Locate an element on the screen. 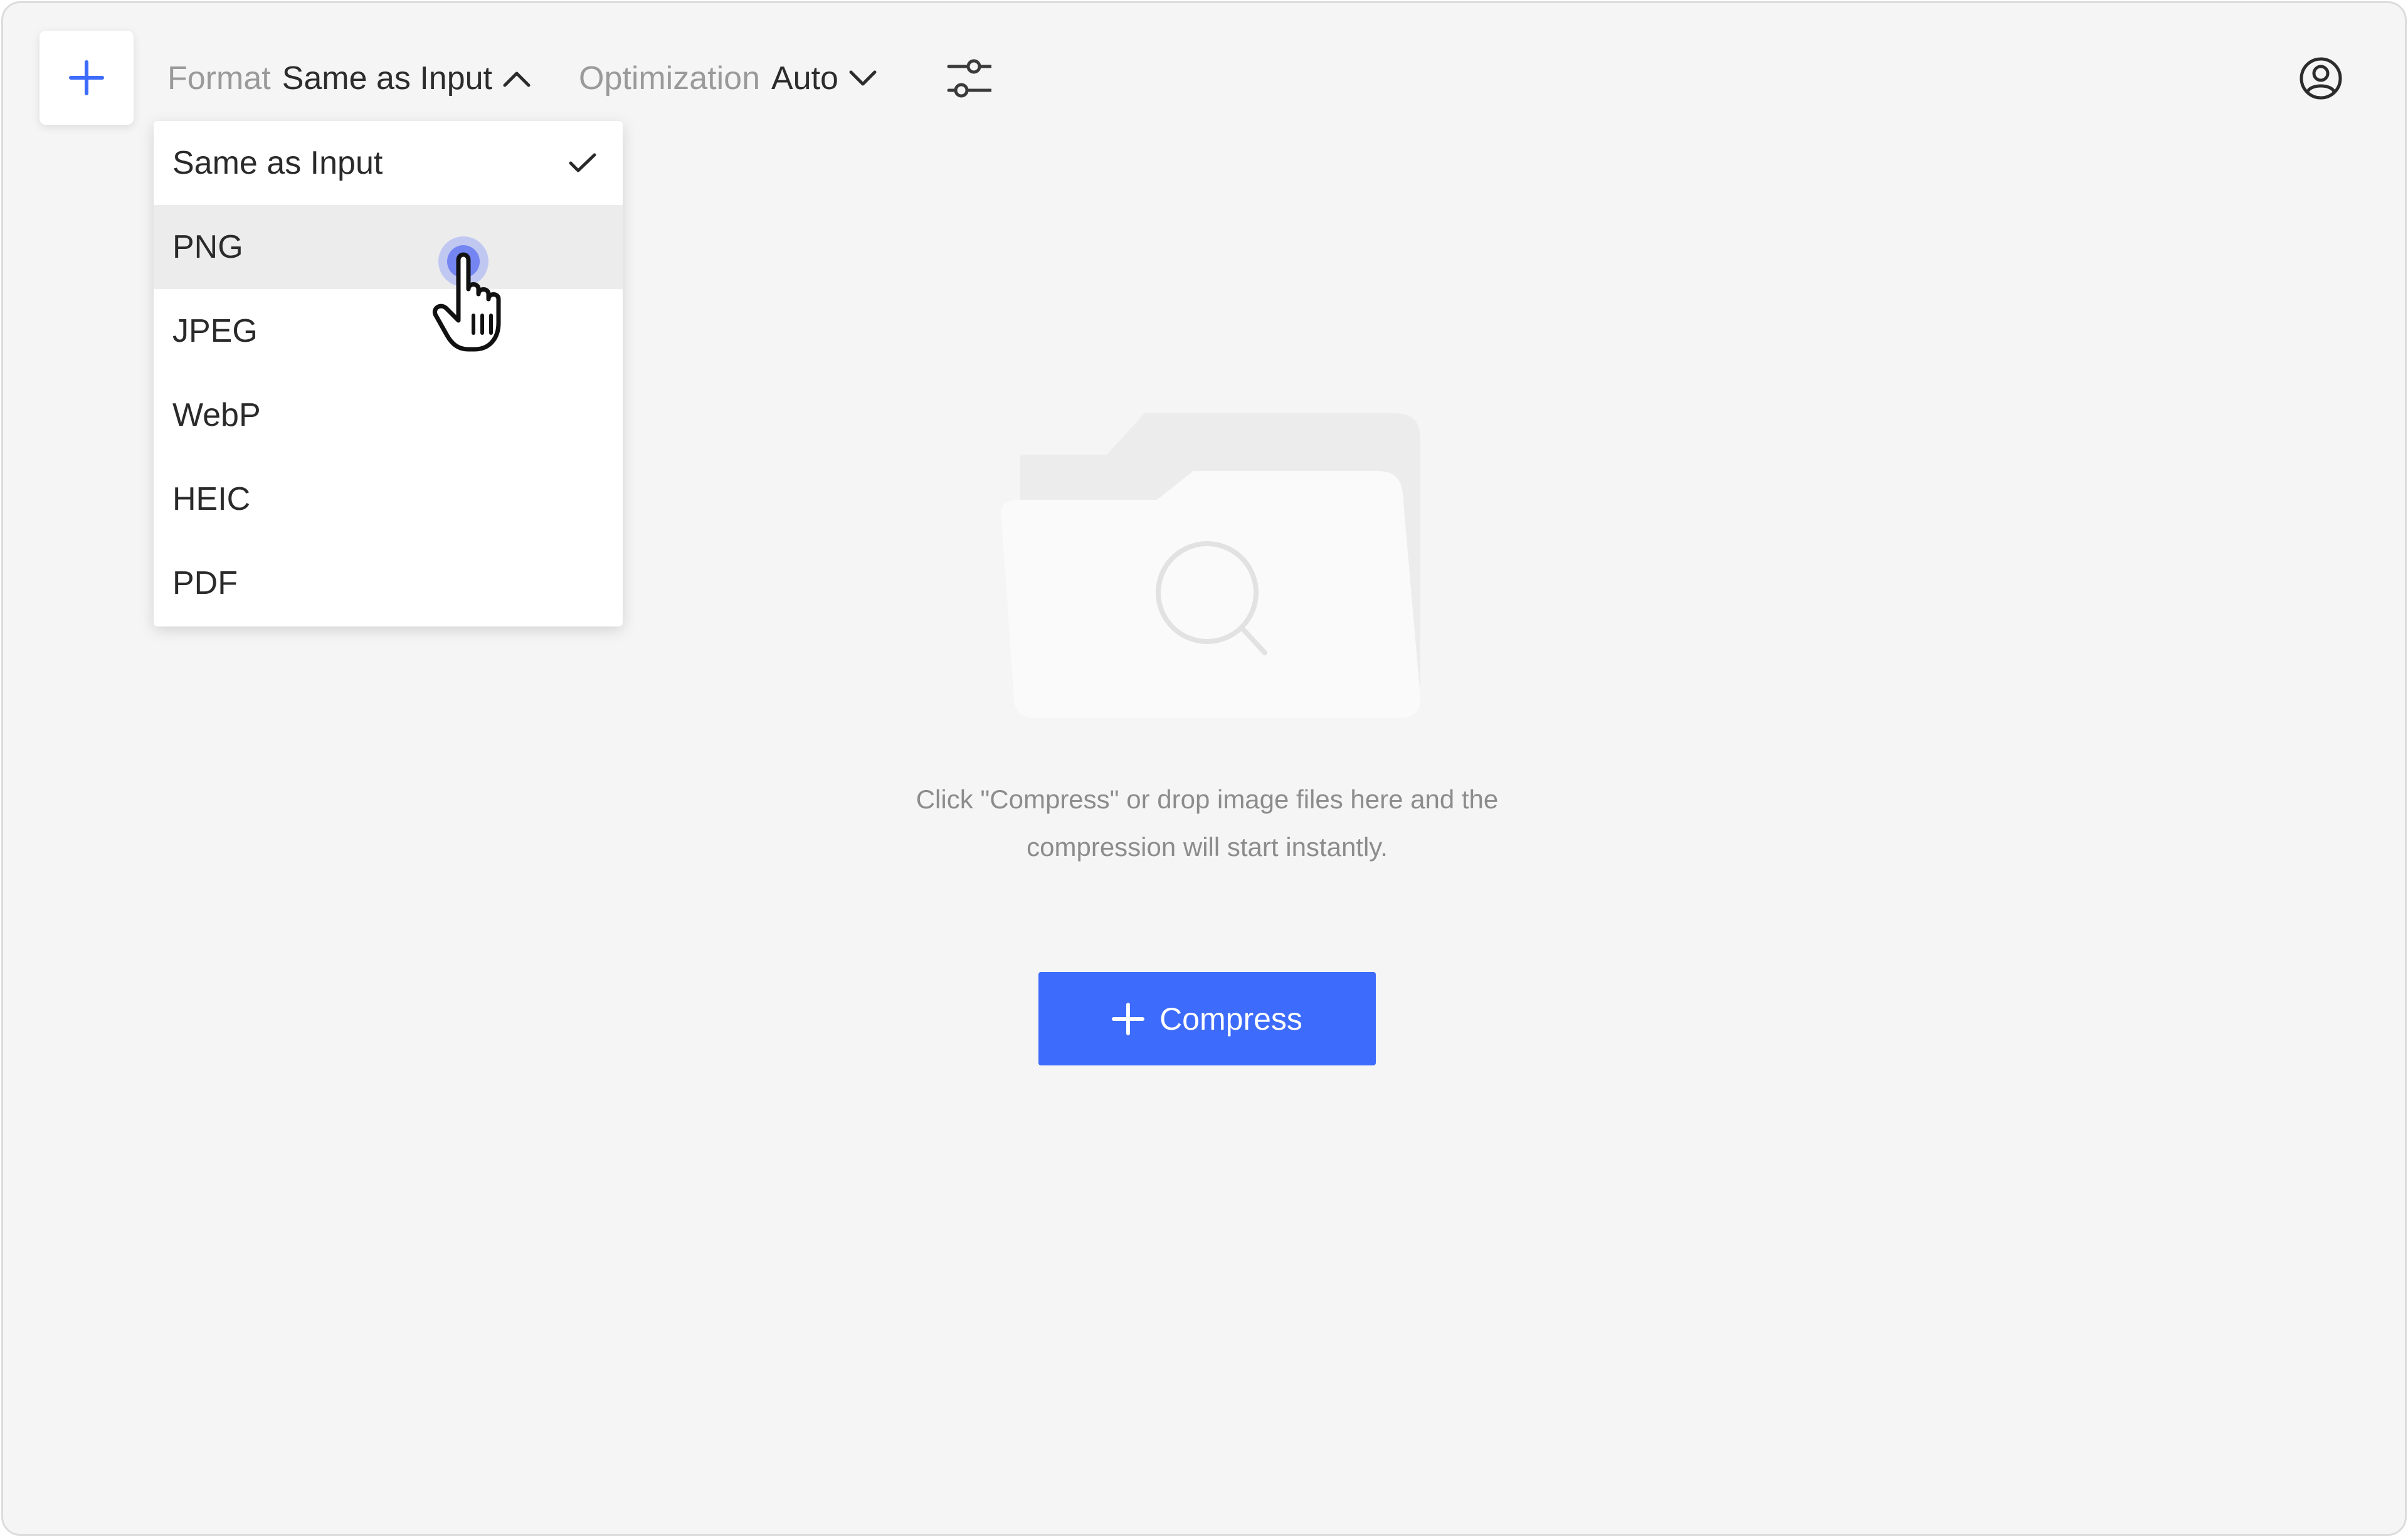 Image resolution: width=2408 pixels, height=1537 pixels. format-label: Format is located at coordinates (219, 79).